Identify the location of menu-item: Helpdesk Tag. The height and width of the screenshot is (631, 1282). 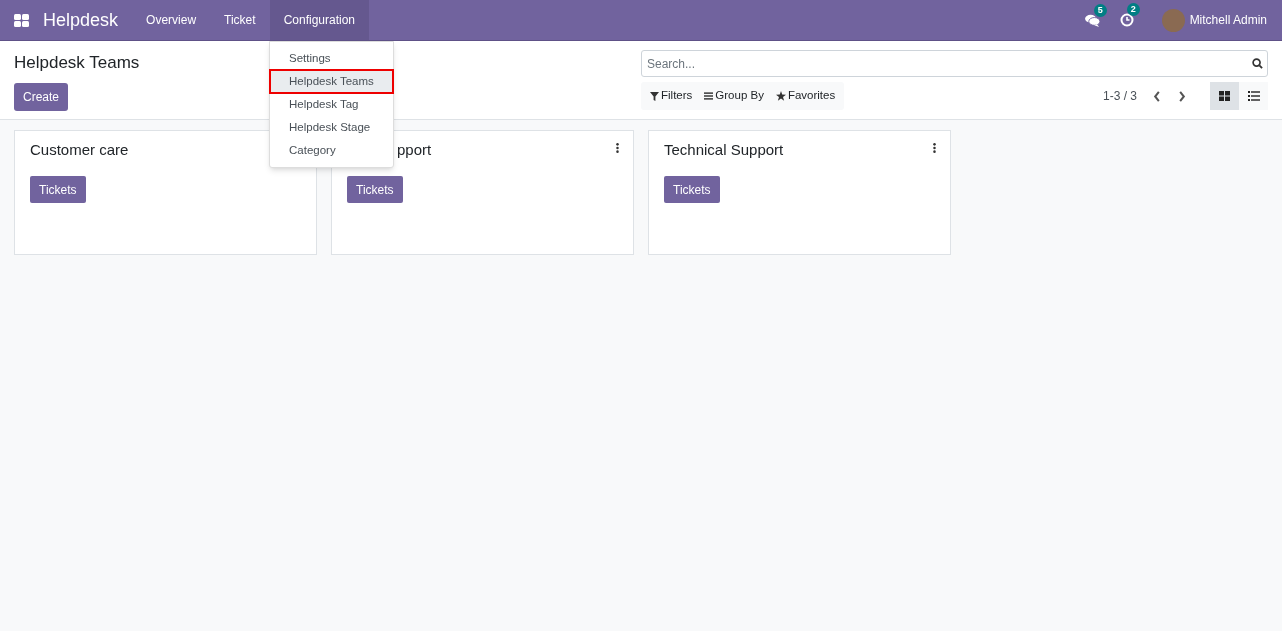
(331, 104).